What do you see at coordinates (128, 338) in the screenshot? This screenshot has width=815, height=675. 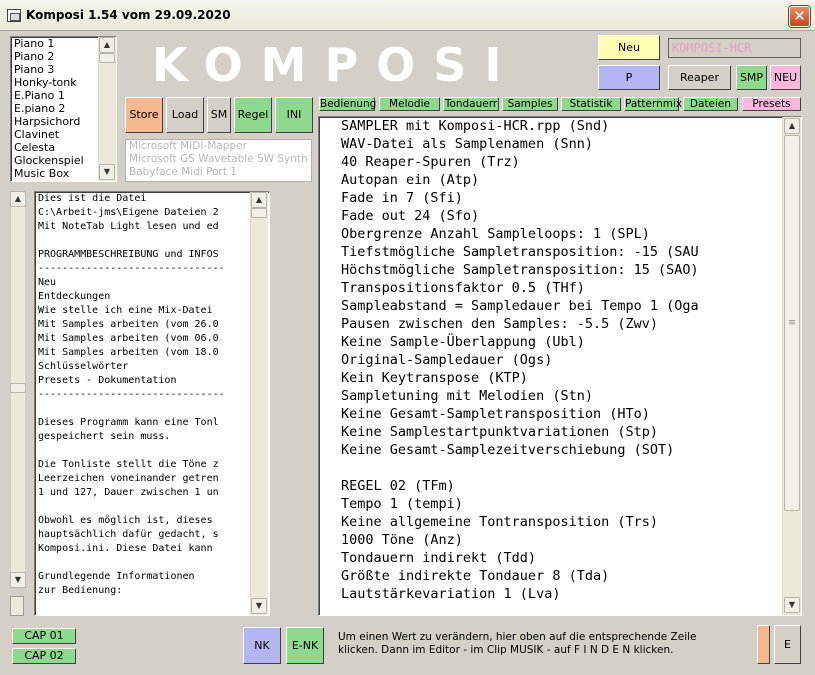 I see `info-line: Mit Samples arbeiten (vom 06.0` at bounding box center [128, 338].